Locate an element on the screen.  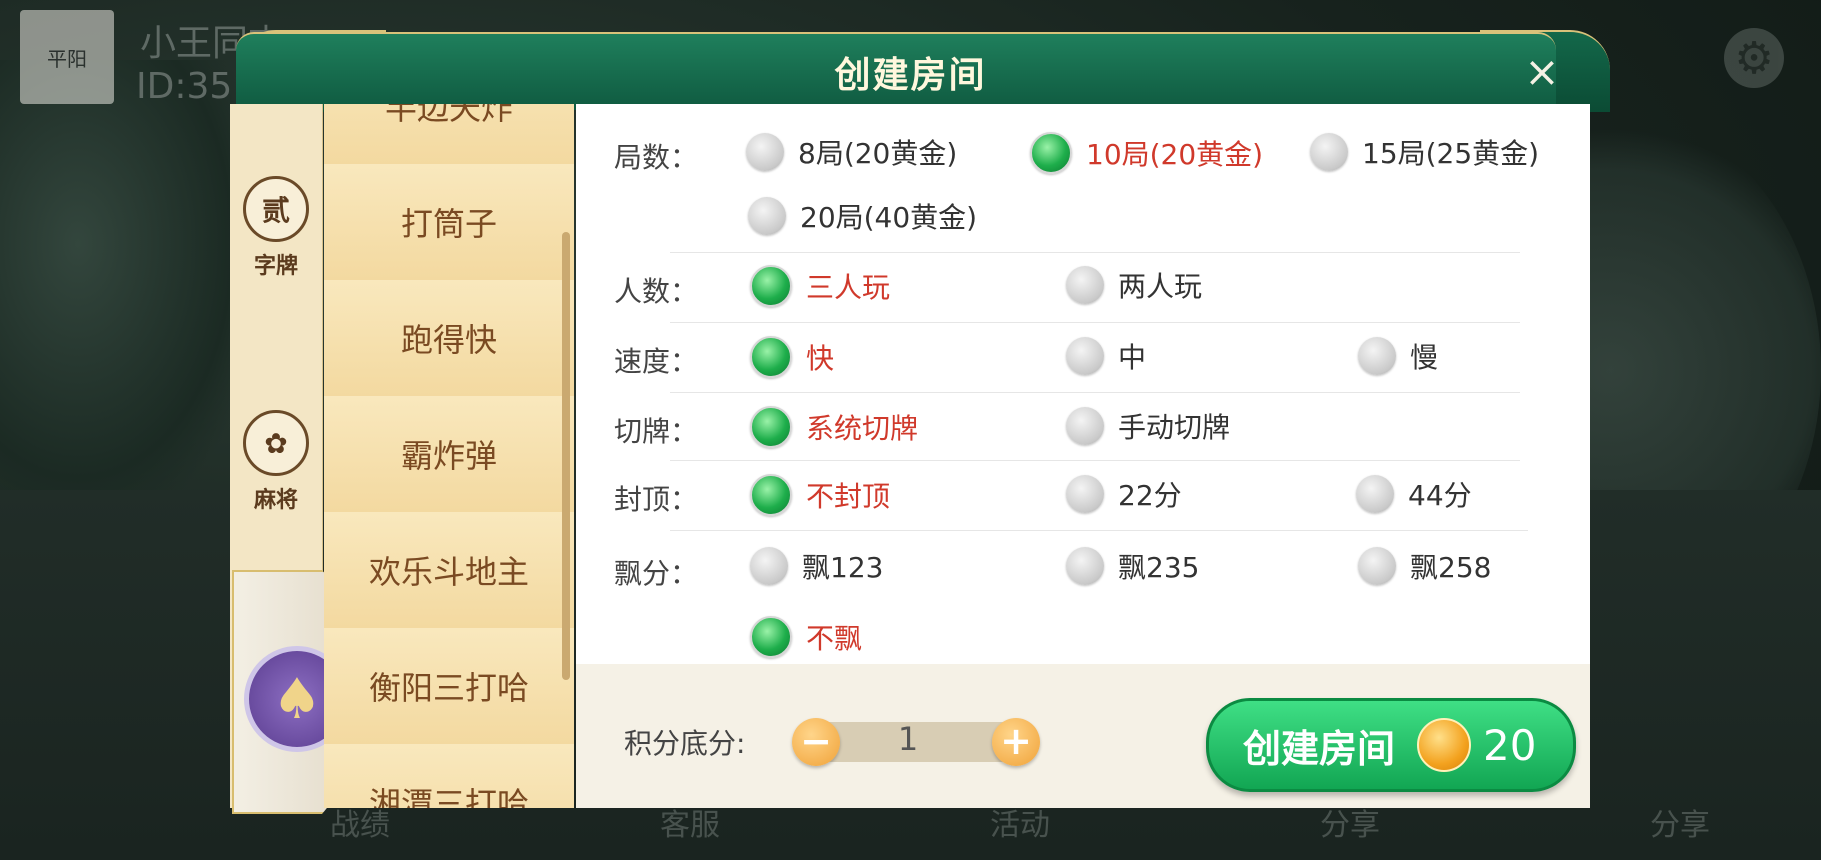
players-option-two: 两人玩 is located at coordinates (1134, 285).